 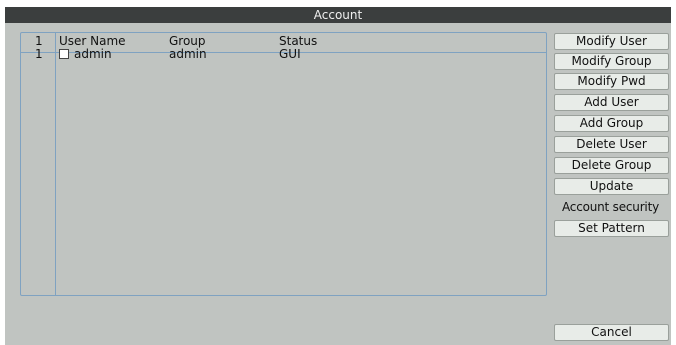 I want to click on column-header-status: Status, so click(x=298, y=41).